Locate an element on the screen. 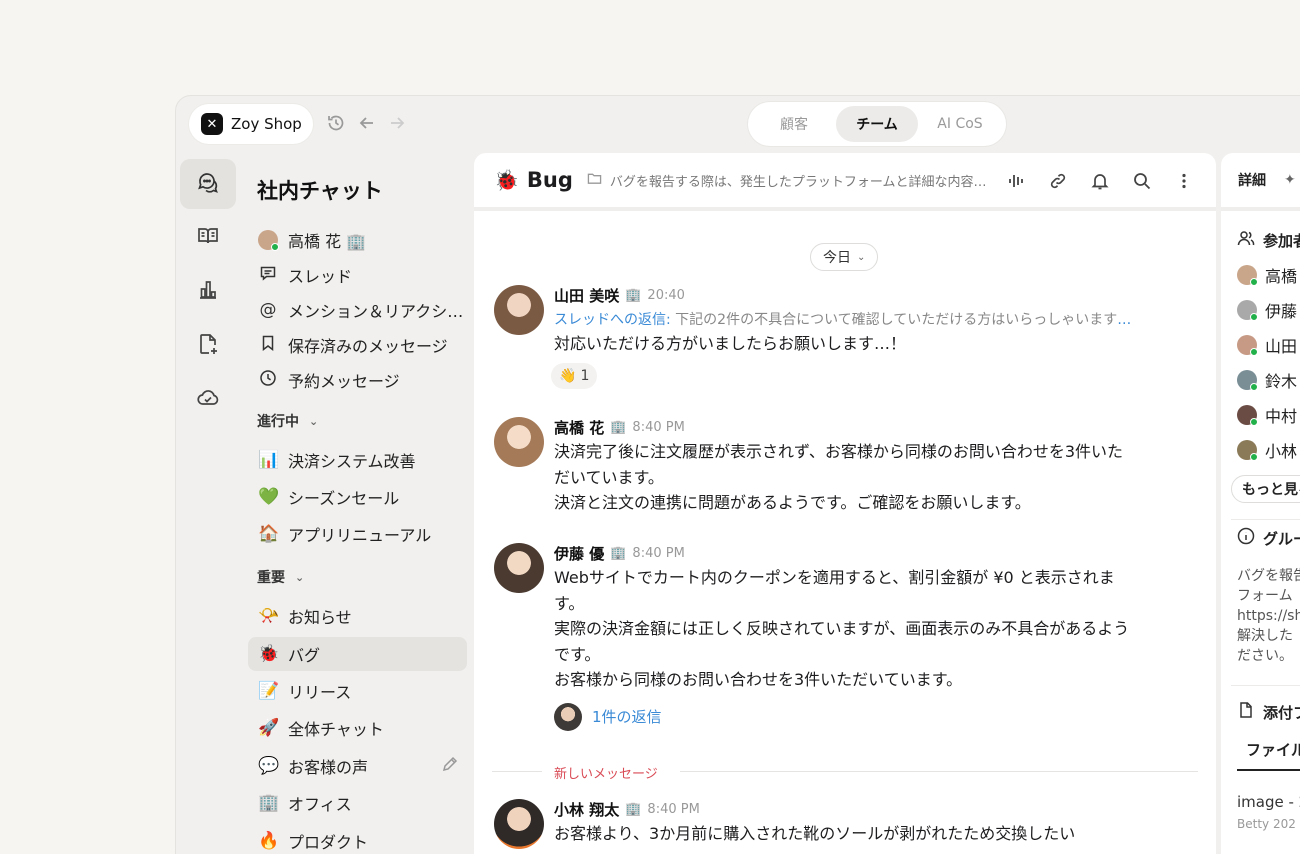 Image resolution: width=1300 pixels, height=854 pixels. book-icon is located at coordinates (208, 238).